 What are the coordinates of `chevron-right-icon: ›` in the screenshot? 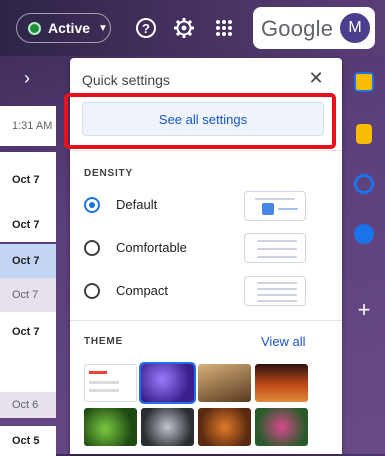 It's located at (27, 78).